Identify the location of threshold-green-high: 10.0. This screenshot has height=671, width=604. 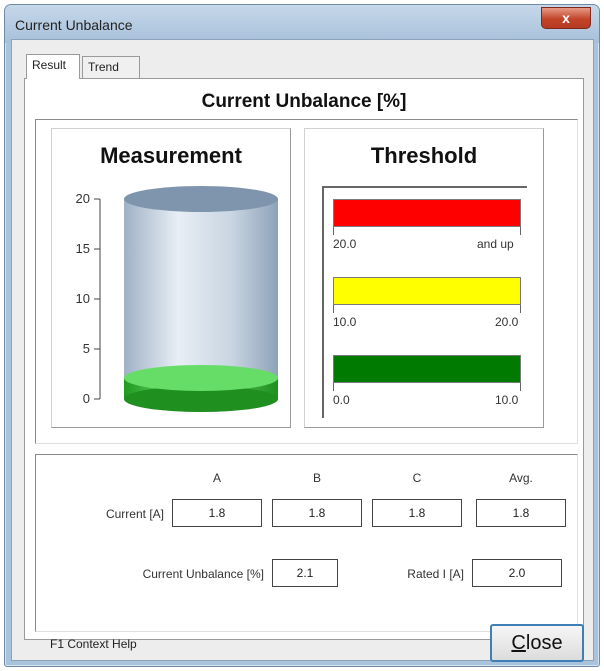
(507, 400).